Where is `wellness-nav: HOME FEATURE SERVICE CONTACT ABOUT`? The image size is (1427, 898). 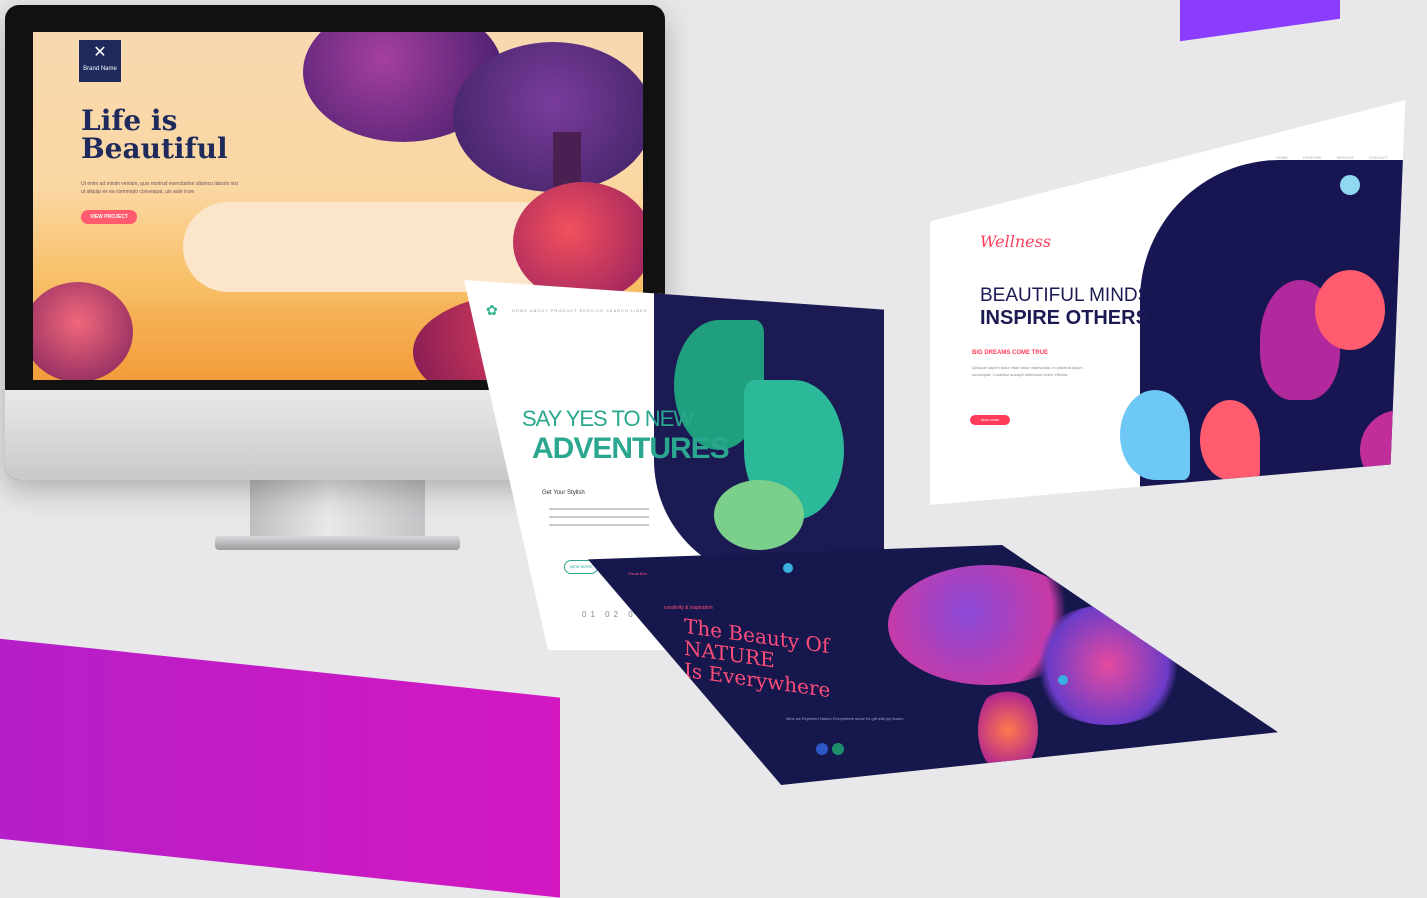 wellness-nav: HOME FEATURE SERVICE CONTACT ABOUT is located at coordinates (1340, 157).